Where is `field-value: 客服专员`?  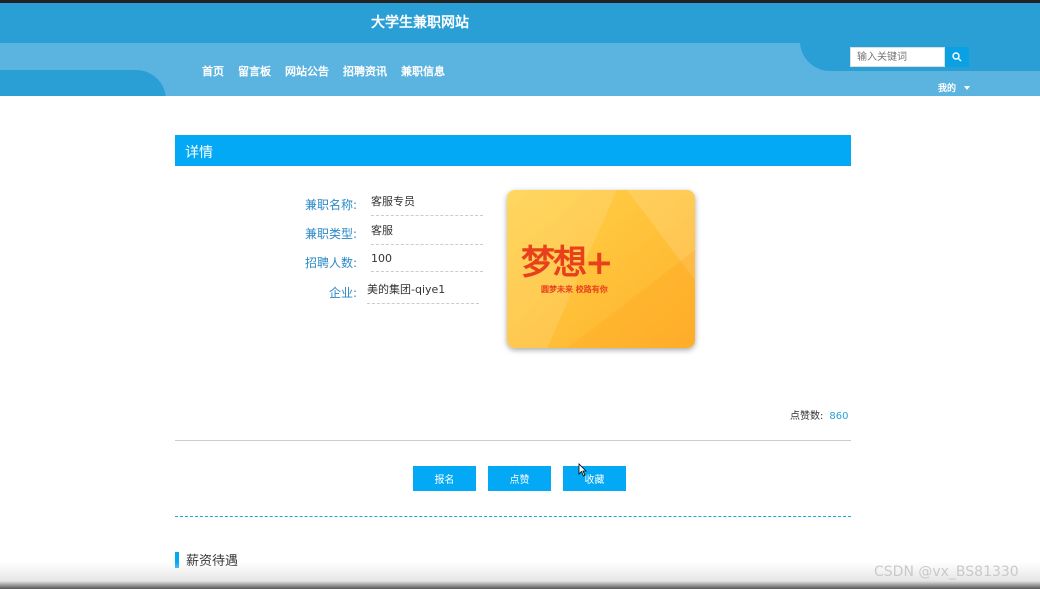 field-value: 客服专员 is located at coordinates (427, 204).